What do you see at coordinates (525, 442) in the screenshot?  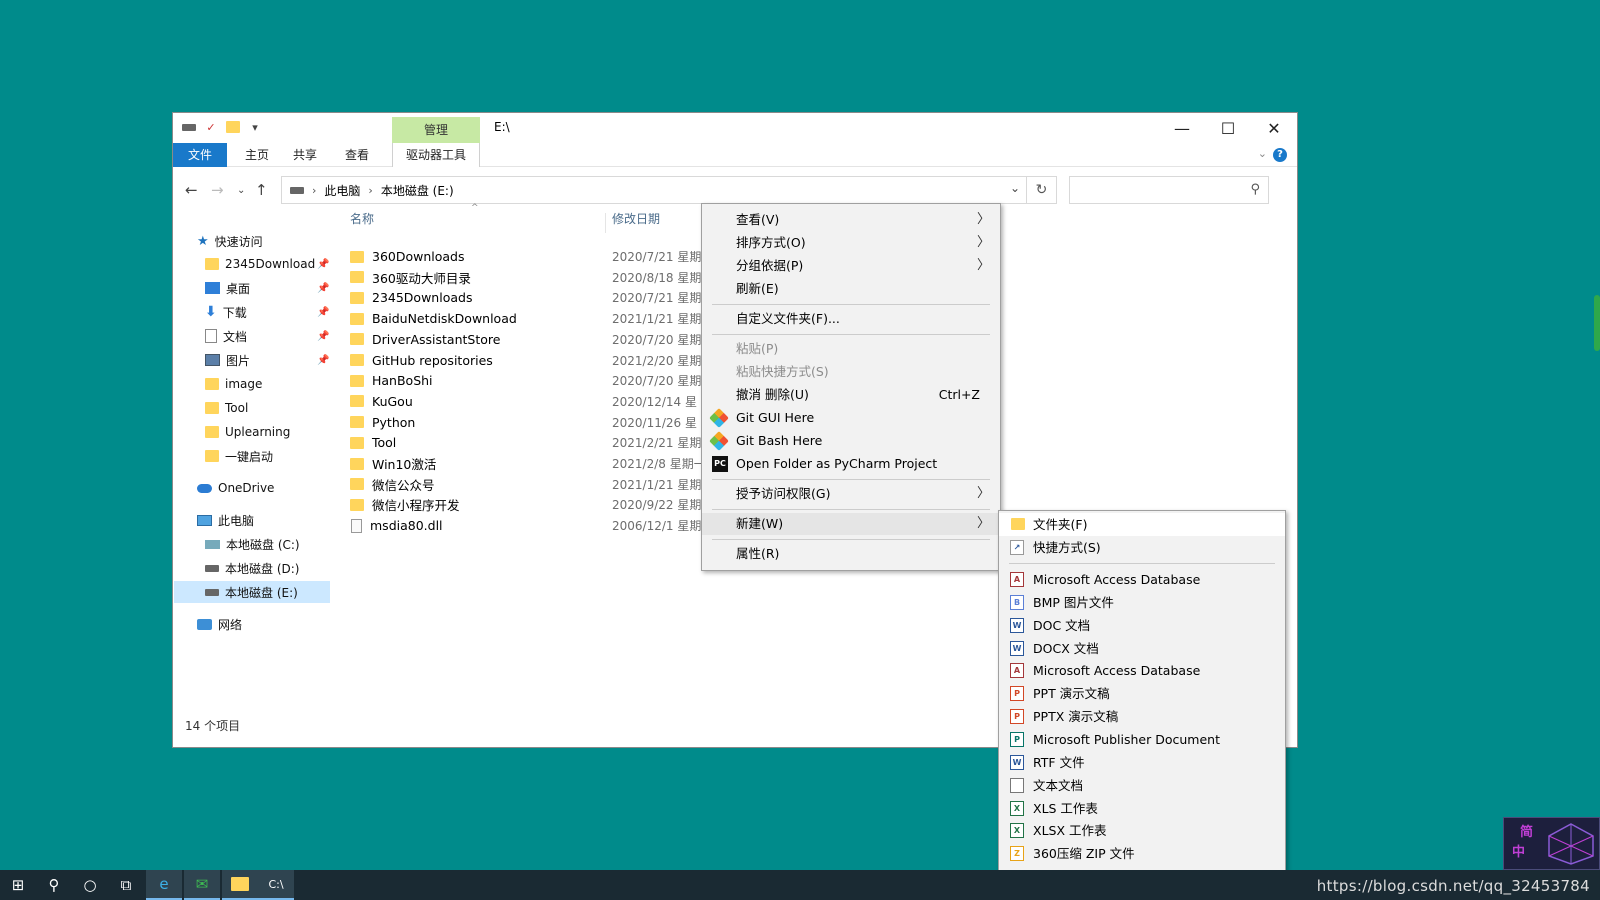 I see `file-row: Tool 2021/2/21 星期` at bounding box center [525, 442].